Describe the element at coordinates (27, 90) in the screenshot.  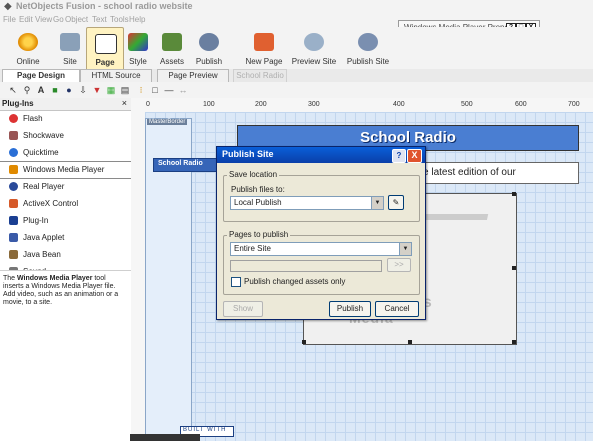
I see `zoom-tool-icon: ⚲` at that location.